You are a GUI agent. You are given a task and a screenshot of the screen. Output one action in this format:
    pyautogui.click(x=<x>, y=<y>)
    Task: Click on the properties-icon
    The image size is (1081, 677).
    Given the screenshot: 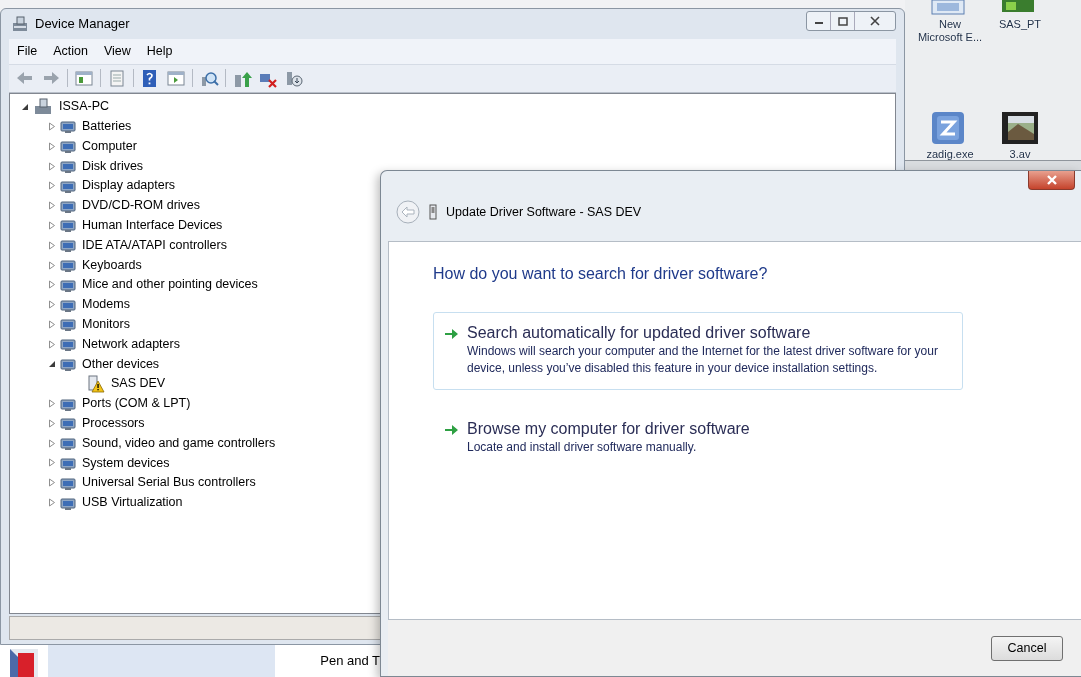 What is the action you would take?
    pyautogui.click(x=117, y=78)
    